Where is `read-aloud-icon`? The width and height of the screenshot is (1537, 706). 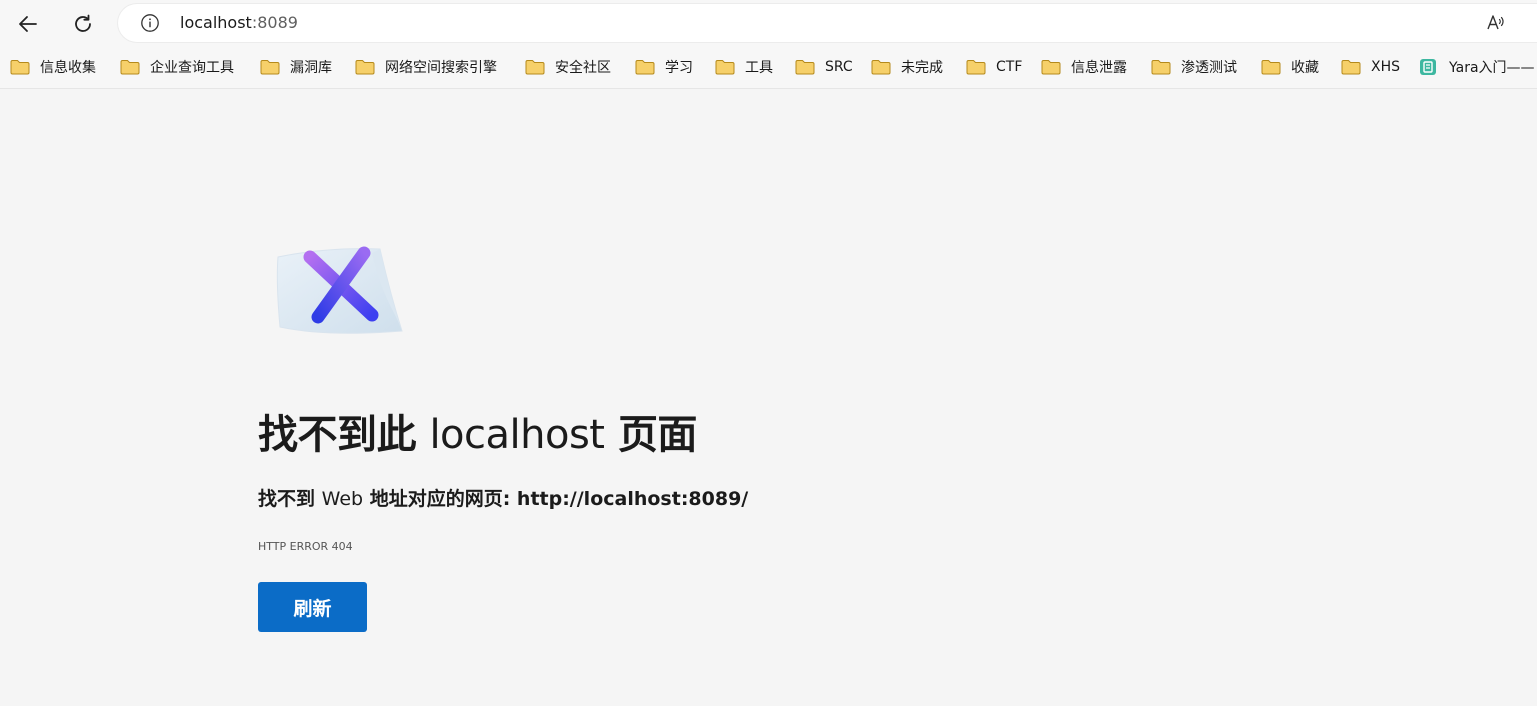 read-aloud-icon is located at coordinates (1496, 23).